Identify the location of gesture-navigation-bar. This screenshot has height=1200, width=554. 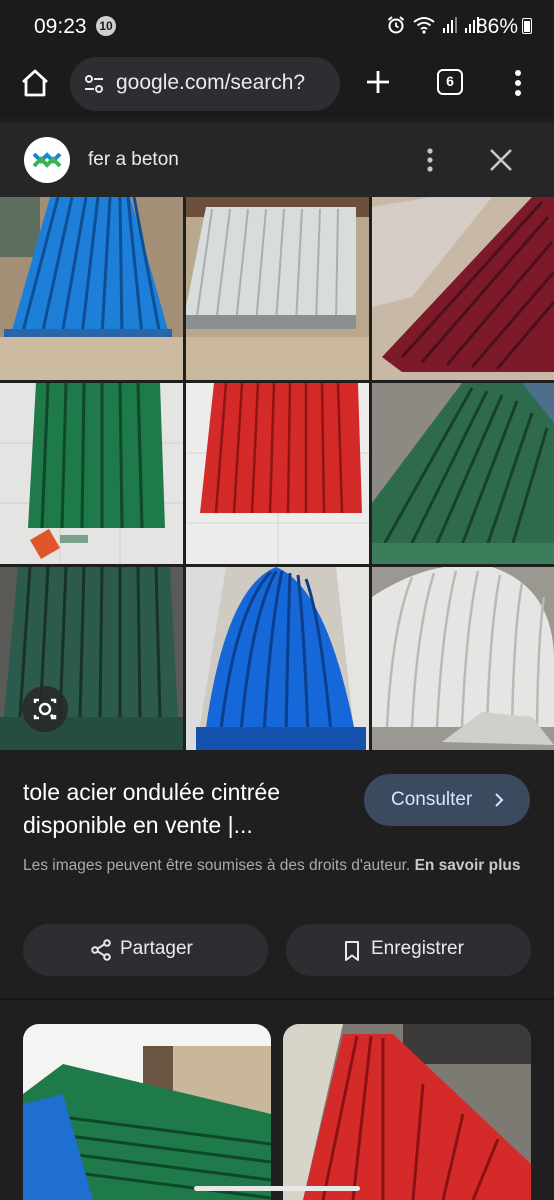
(277, 1188).